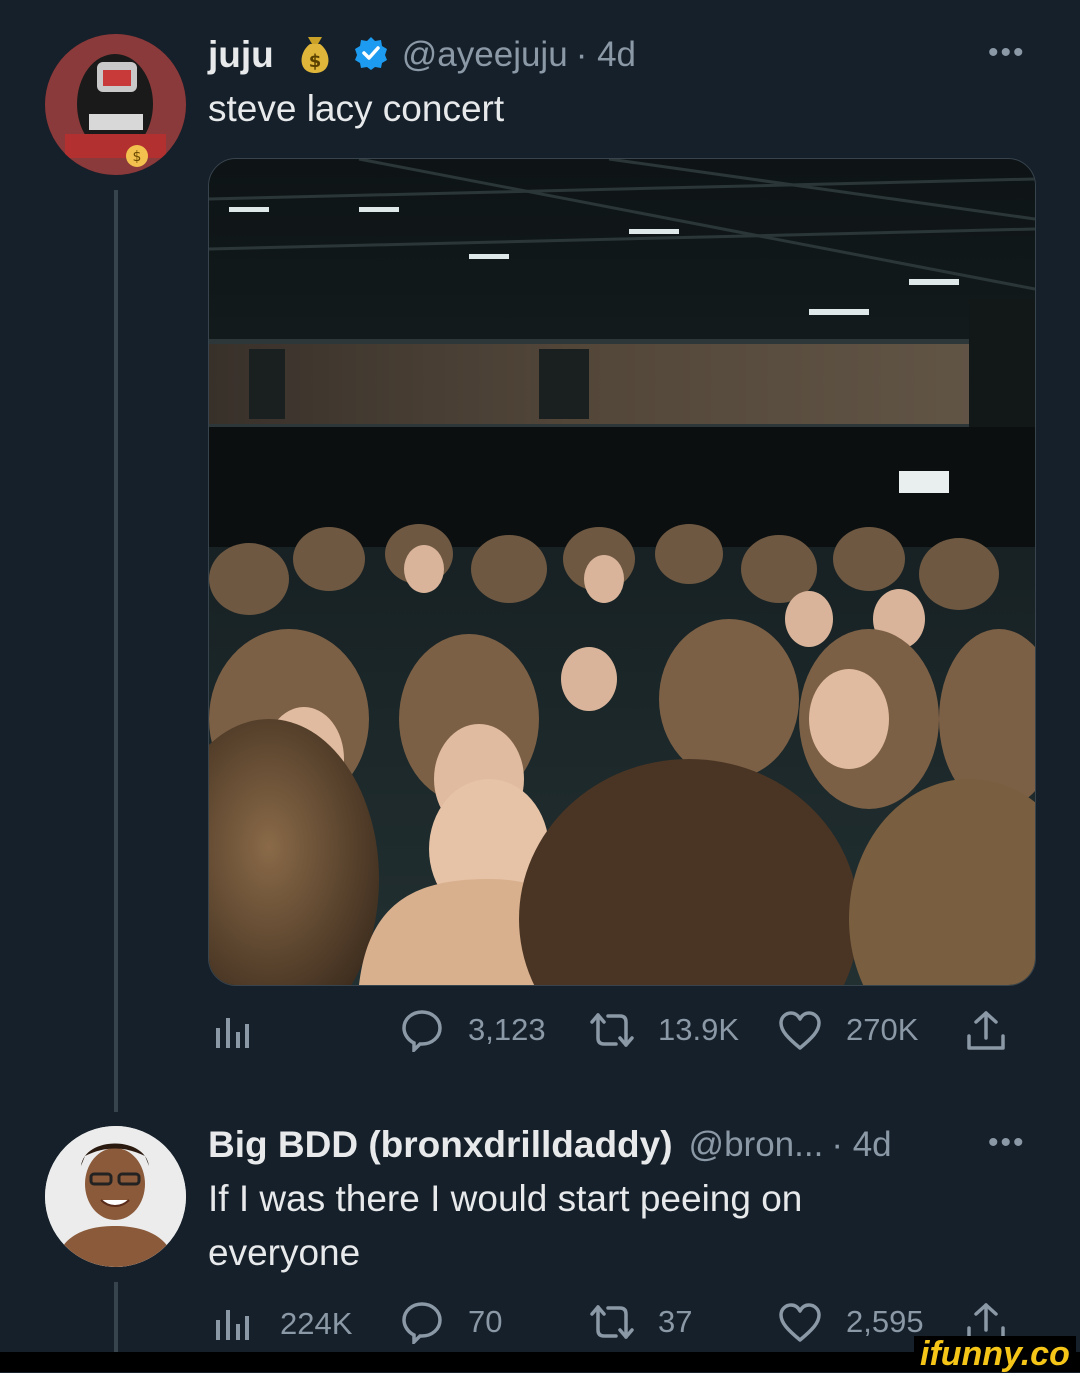 The image size is (1080, 1373). I want to click on reply-reply-button: 70, so click(451, 1322).